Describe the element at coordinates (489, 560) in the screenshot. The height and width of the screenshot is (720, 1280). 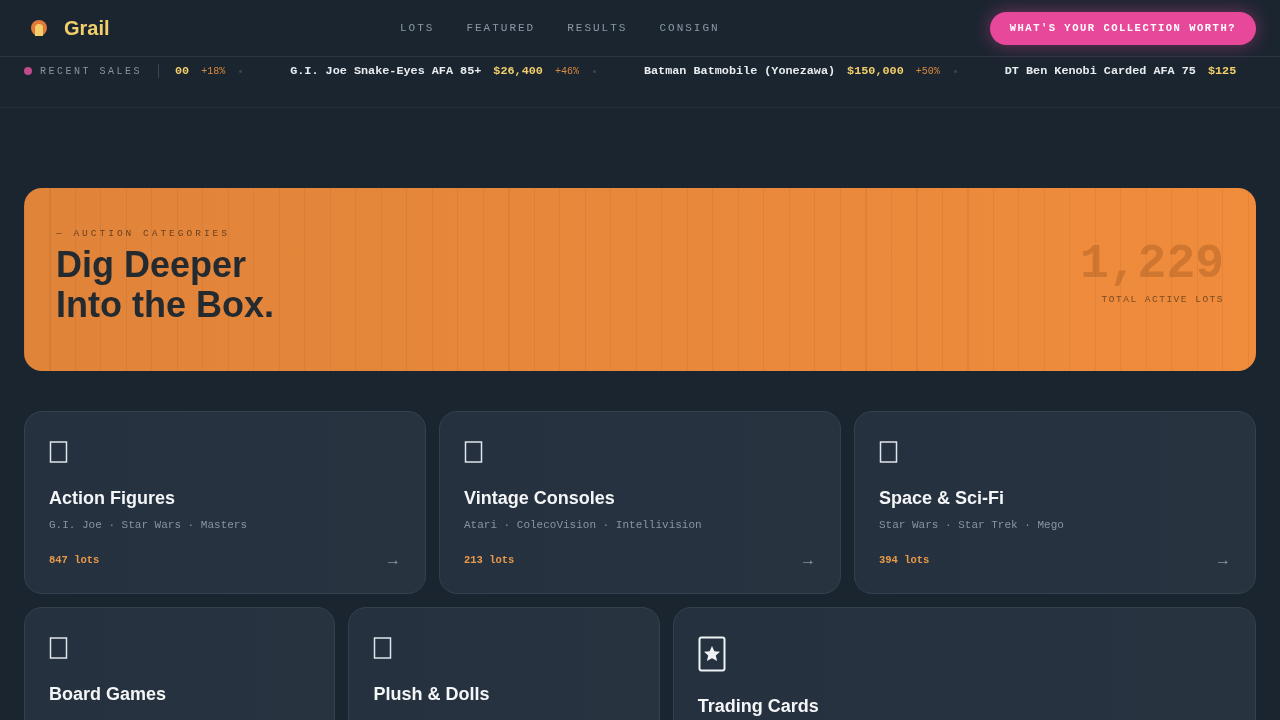
I see `lot-count: 213 lots` at that location.